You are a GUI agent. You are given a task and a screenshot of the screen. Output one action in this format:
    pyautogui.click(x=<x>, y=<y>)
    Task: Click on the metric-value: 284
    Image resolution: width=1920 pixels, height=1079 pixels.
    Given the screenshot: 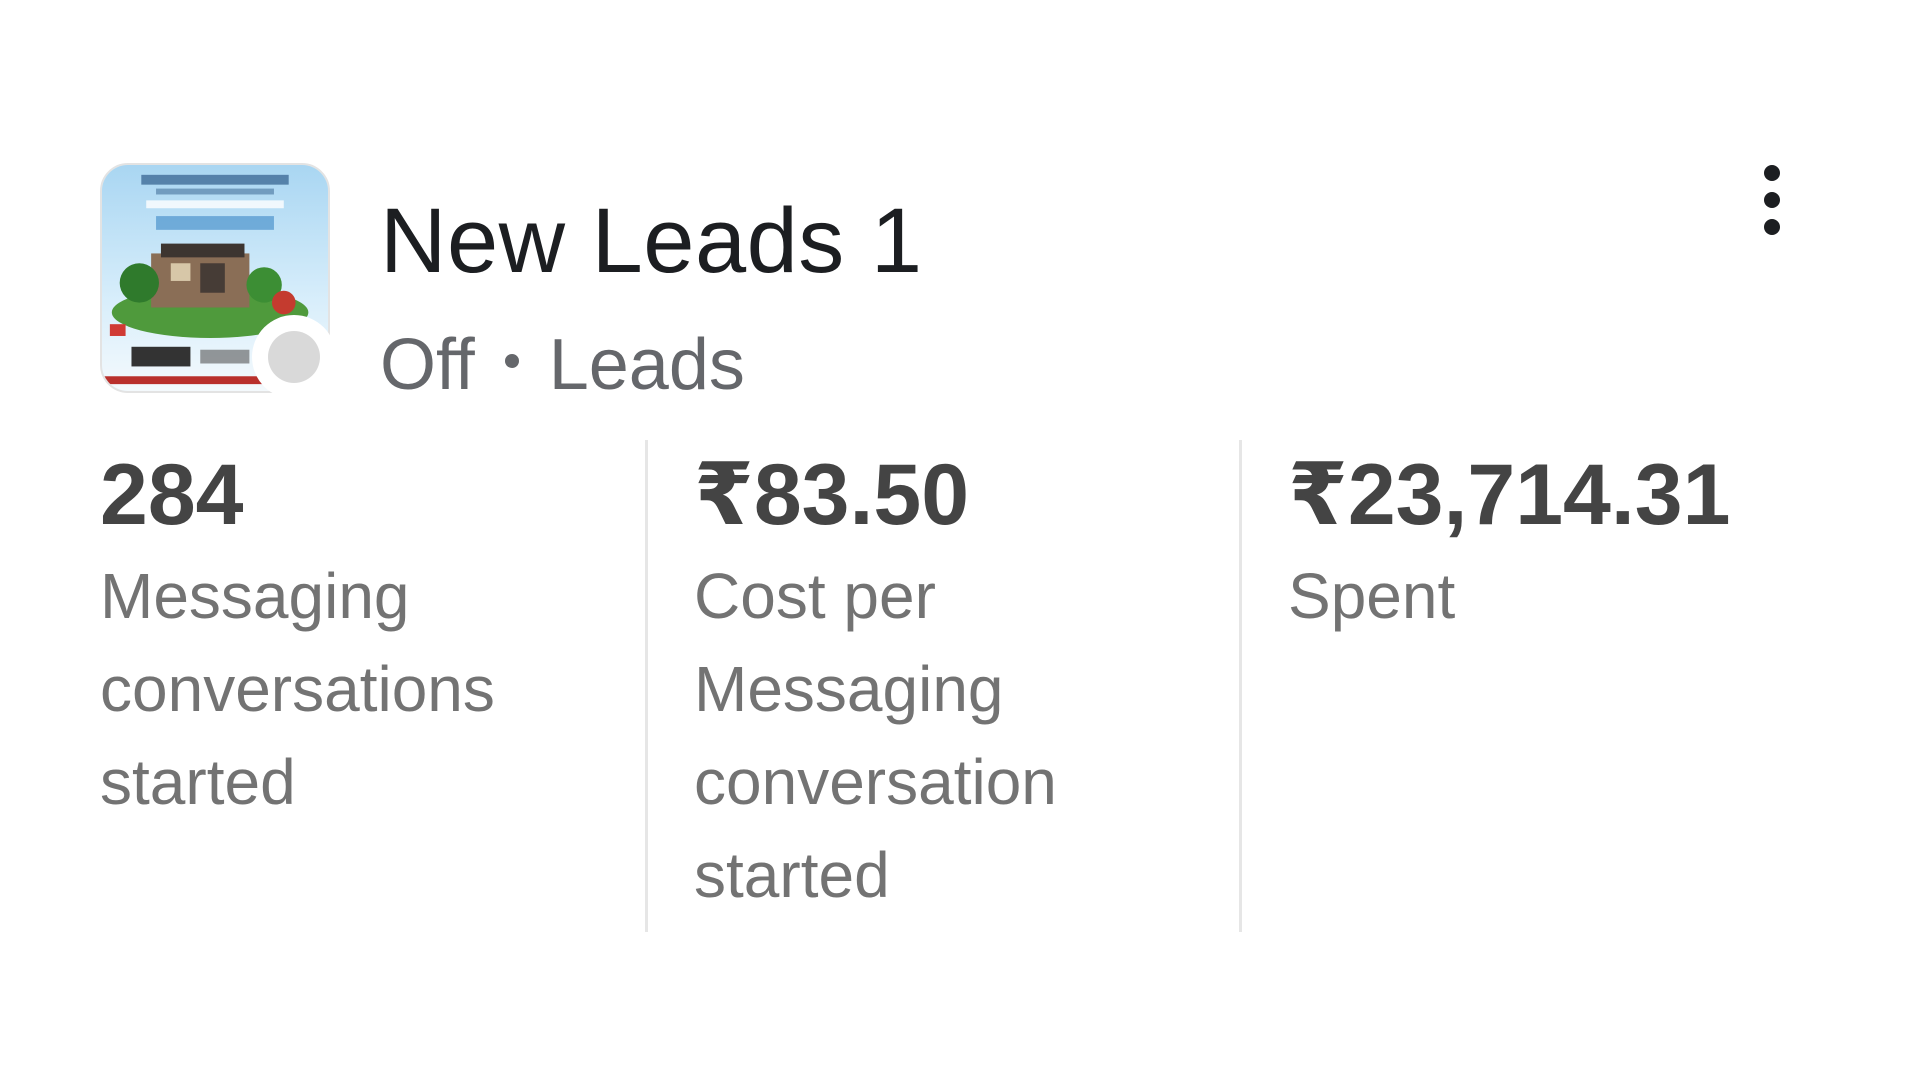 What is the action you would take?
    pyautogui.click(x=172, y=495)
    